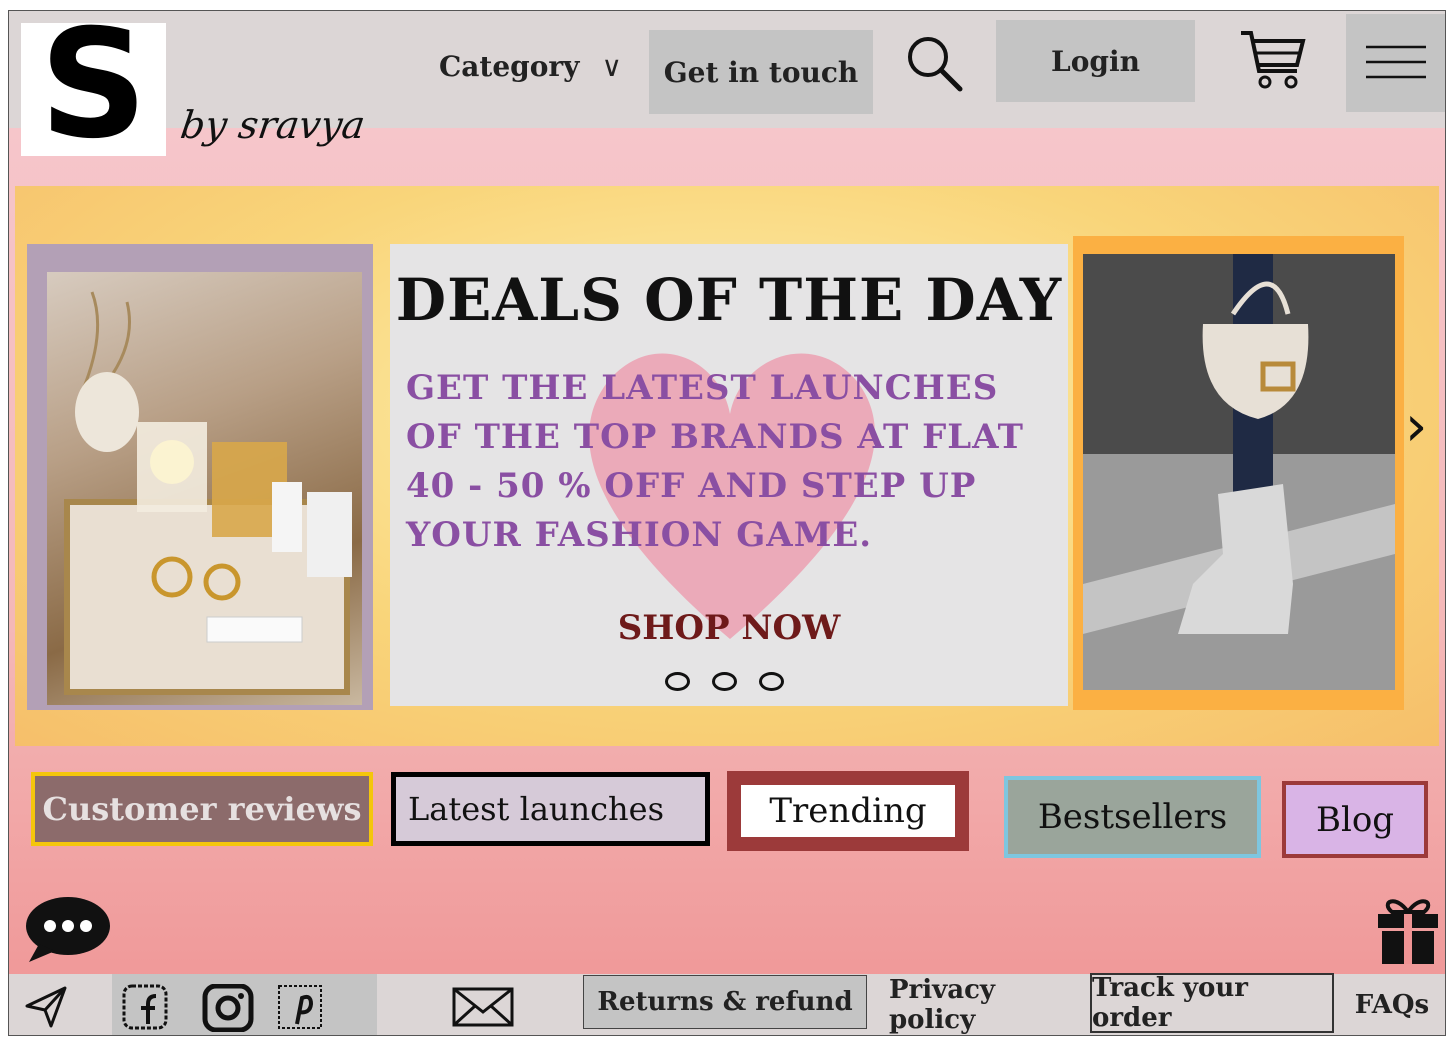  I want to click on returns-refund-label: Returns & refund, so click(725, 1002).